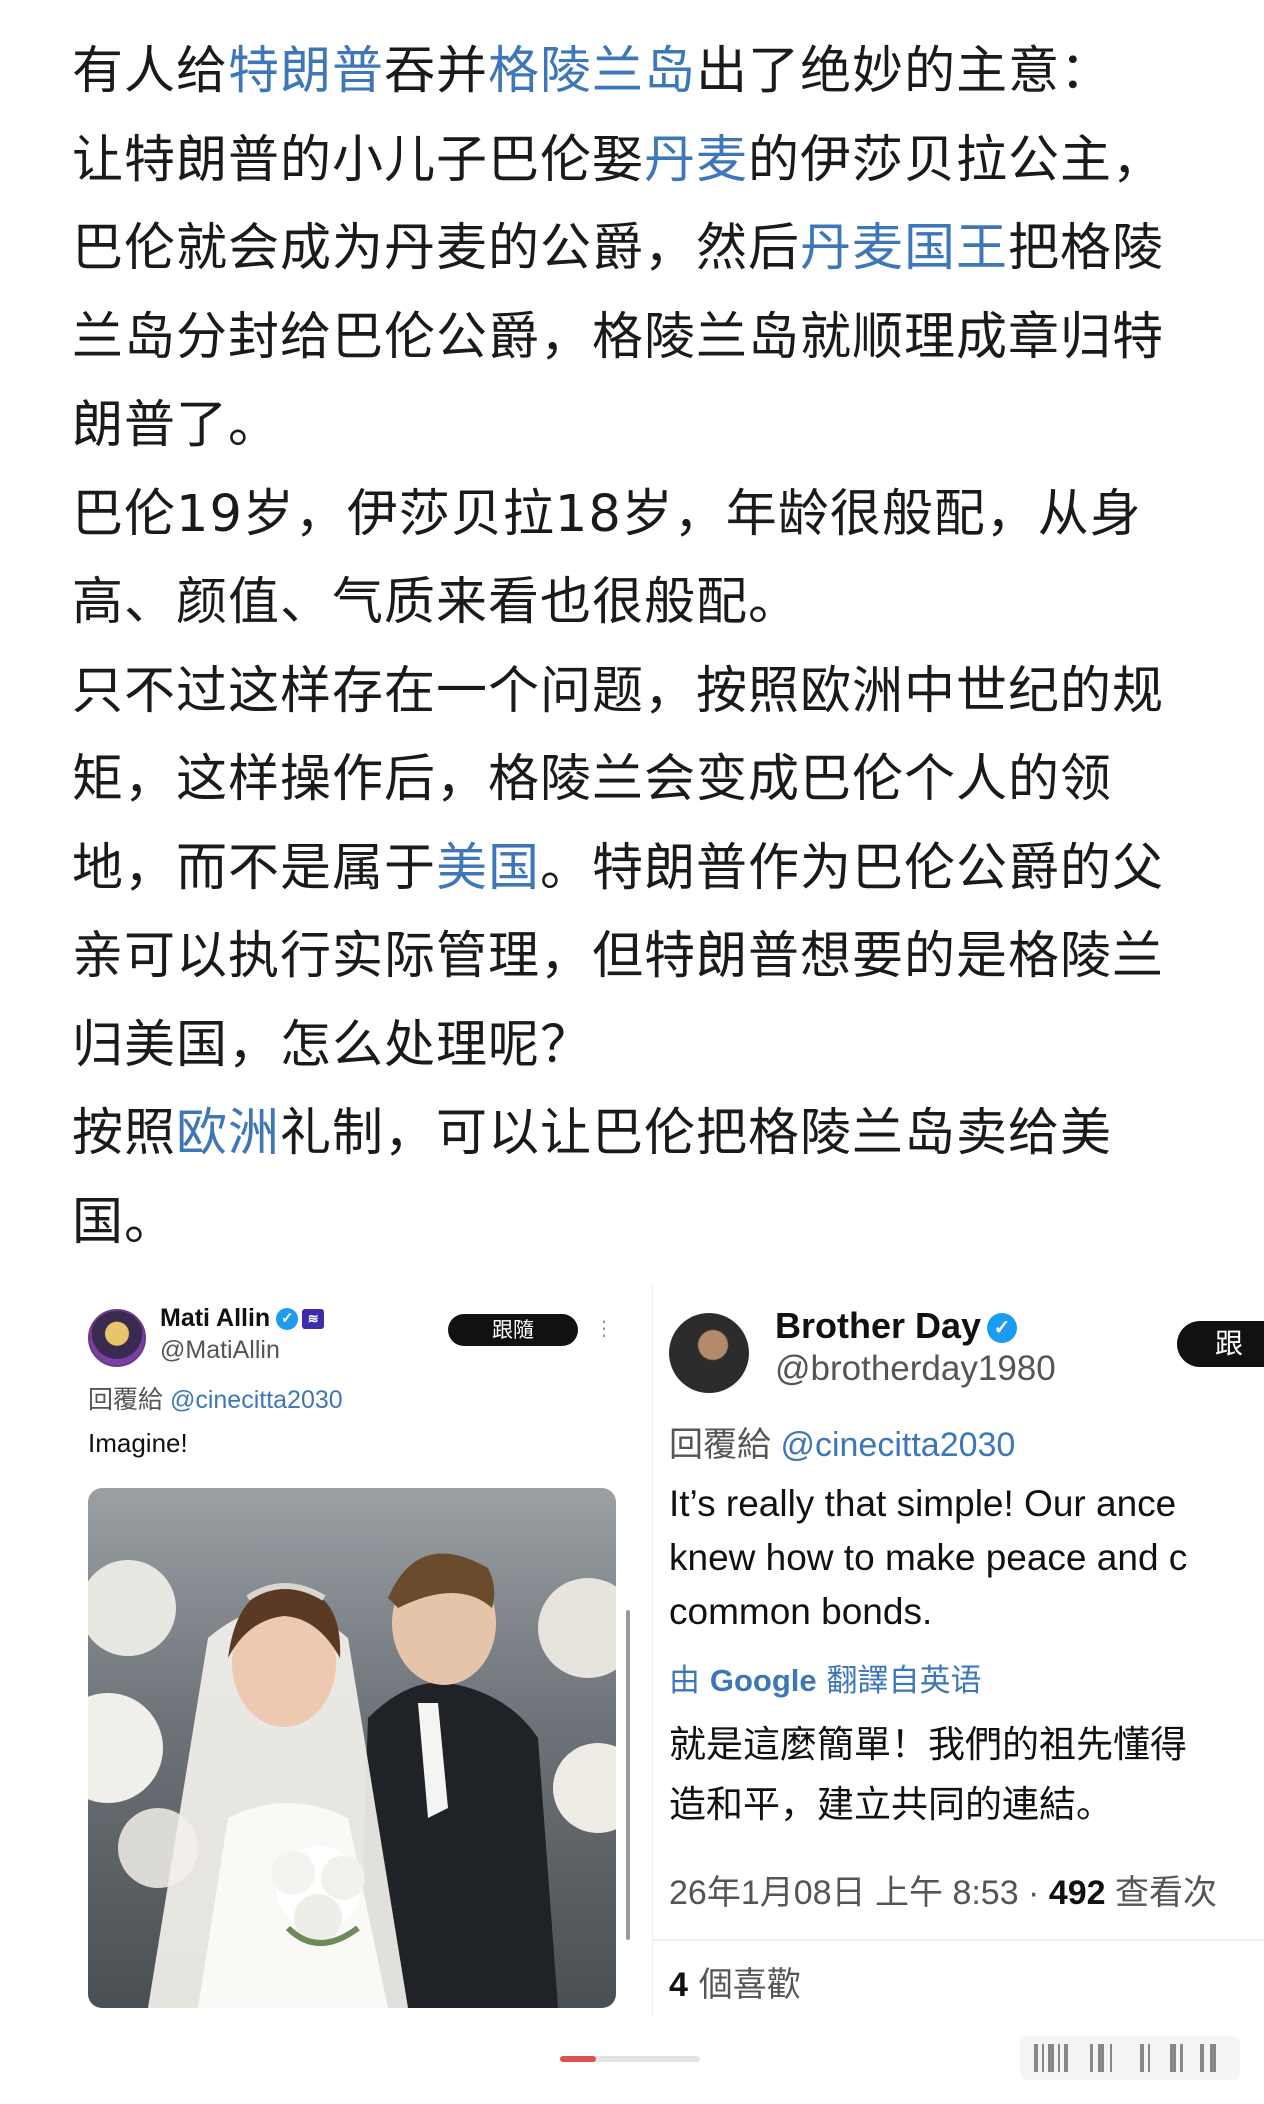  I want to click on google-logo: Google, so click(763, 1680).